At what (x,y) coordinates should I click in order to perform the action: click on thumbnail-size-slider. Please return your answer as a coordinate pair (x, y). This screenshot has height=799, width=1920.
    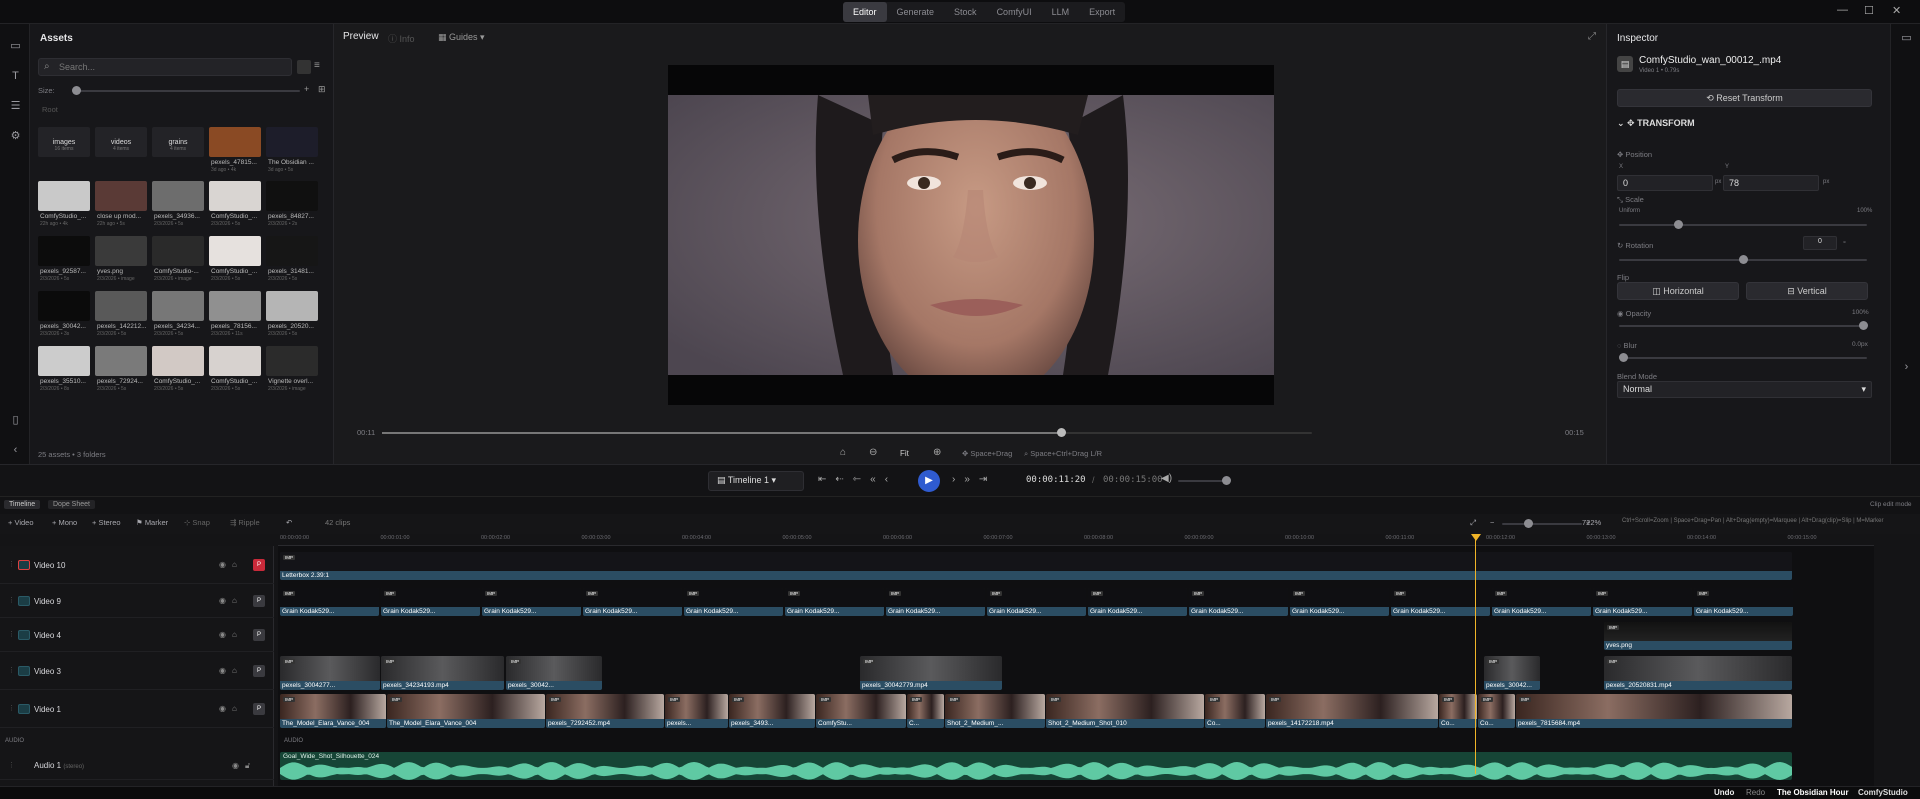
    Looking at the image, I should click on (186, 90).